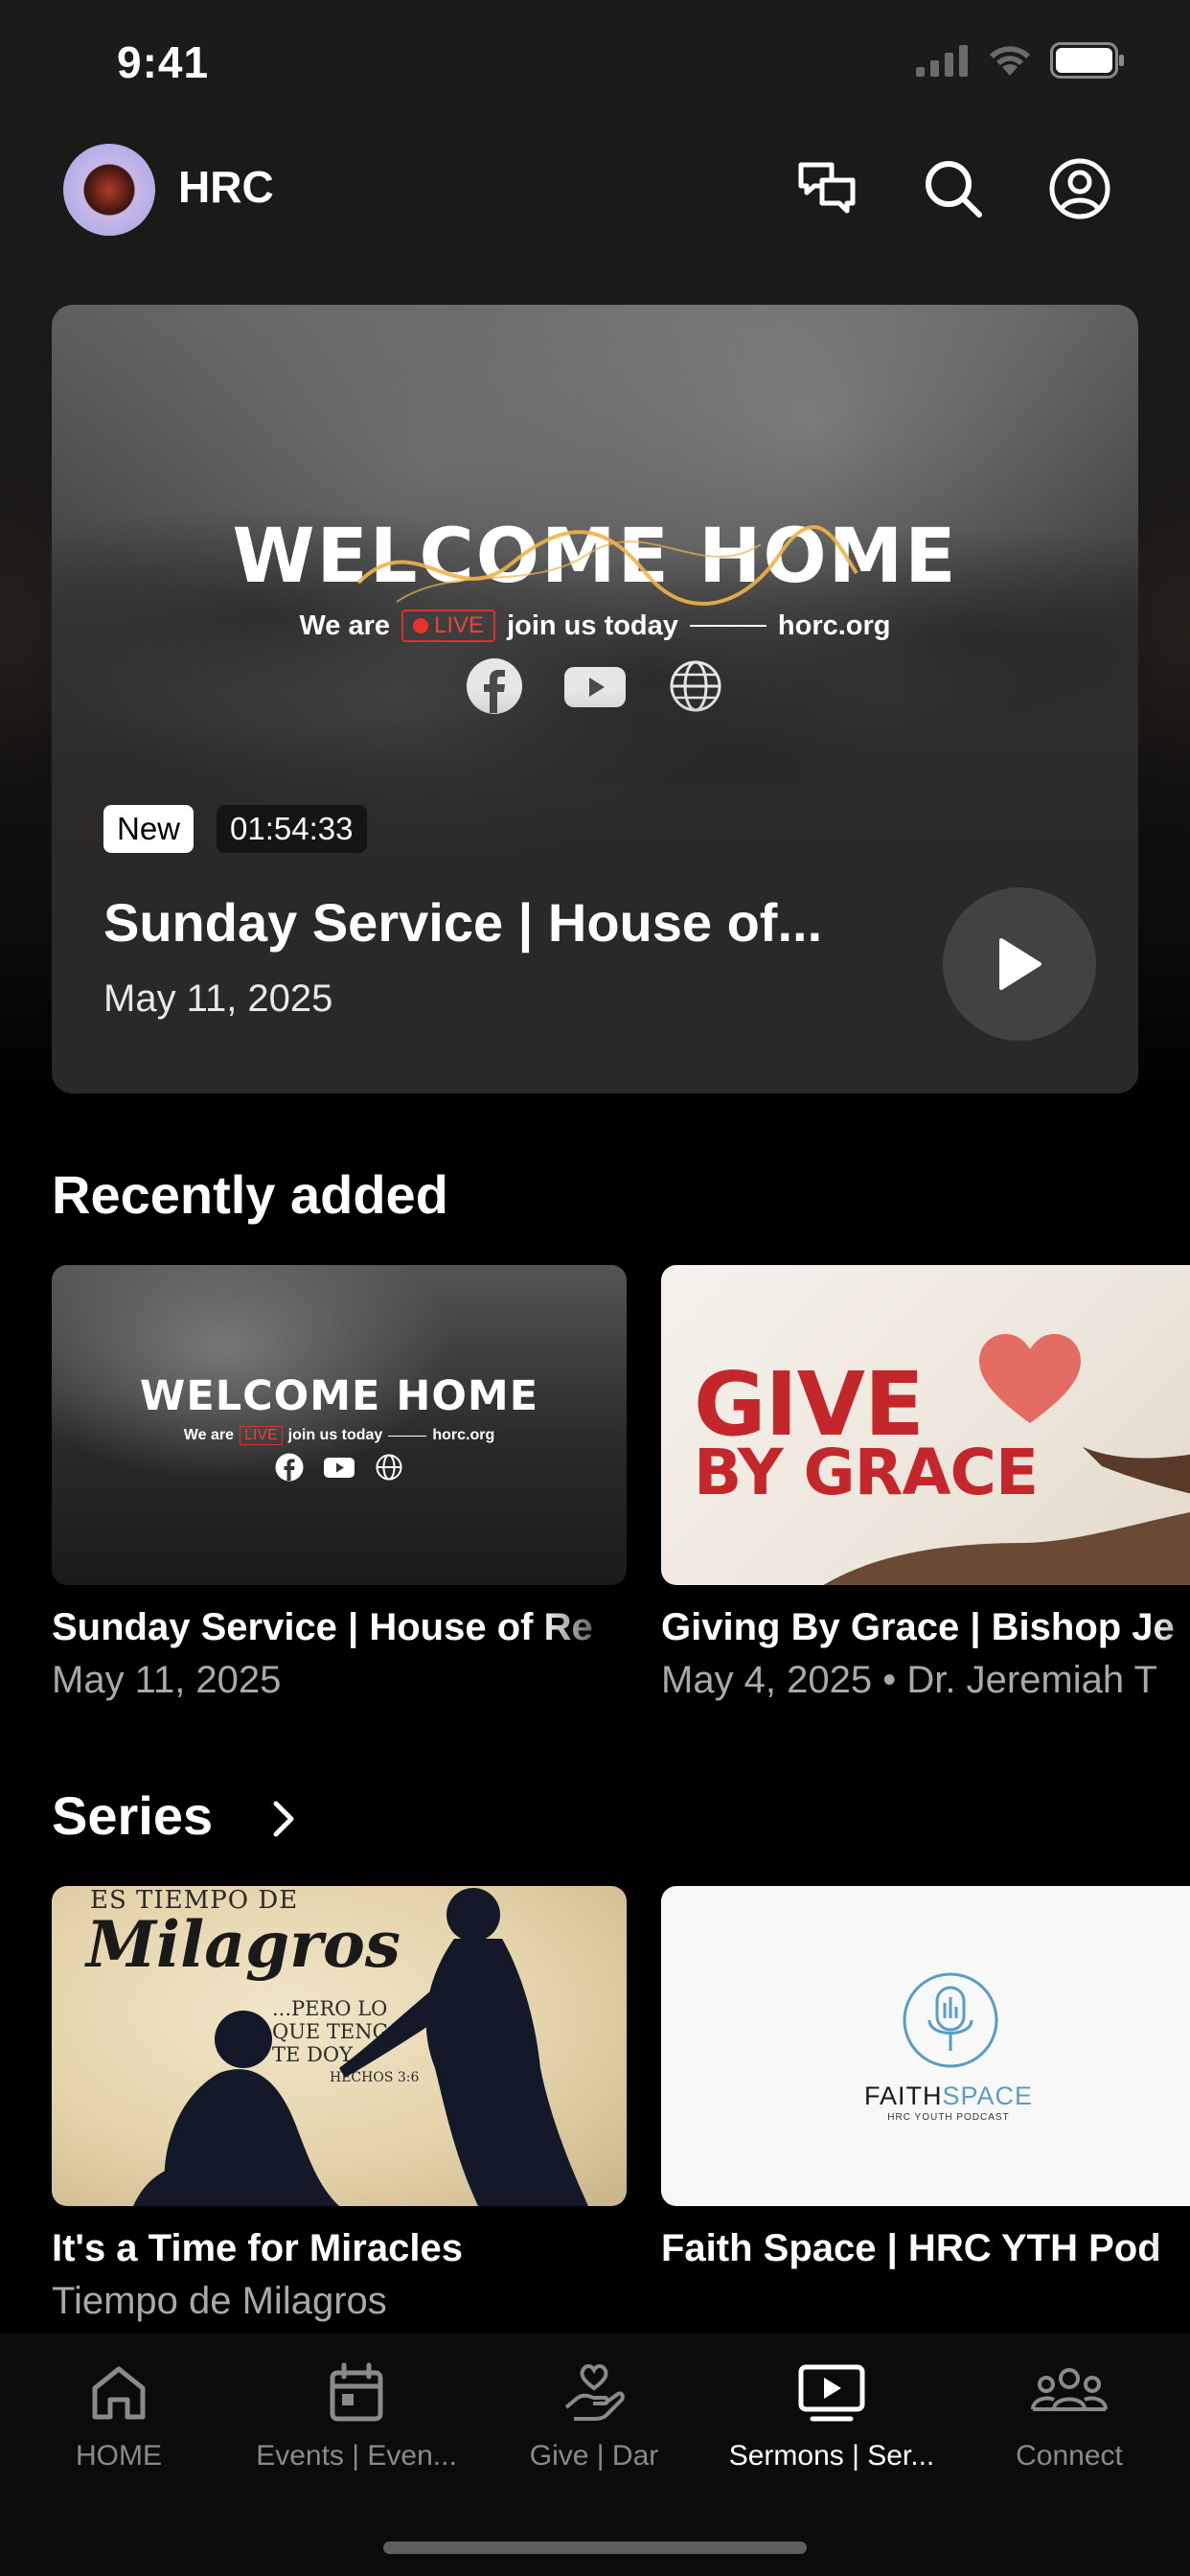  I want to click on home-icon, so click(119, 2393).